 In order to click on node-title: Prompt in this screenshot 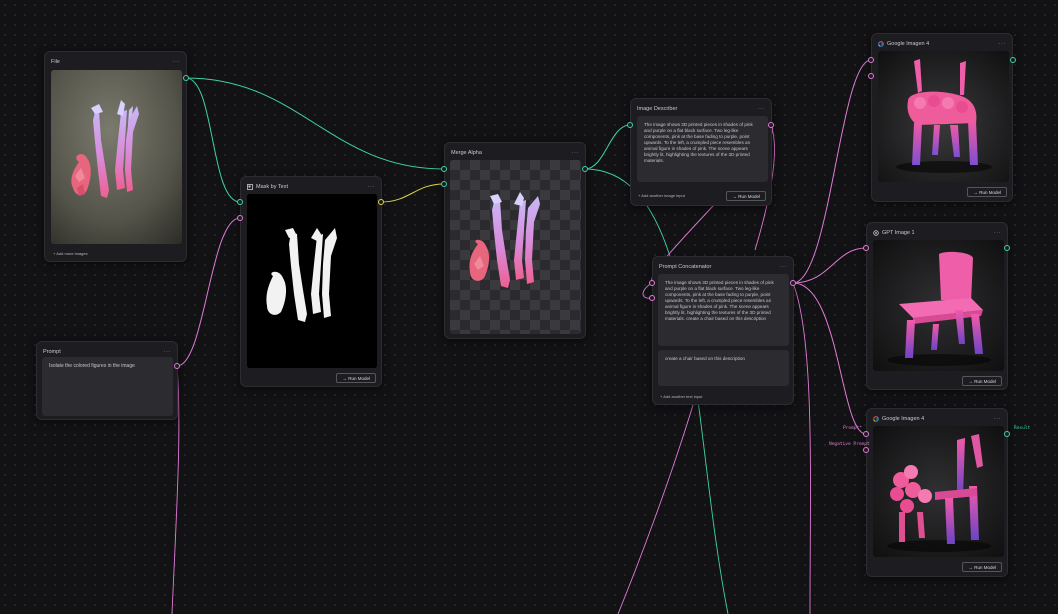, I will do `click(52, 352)`.